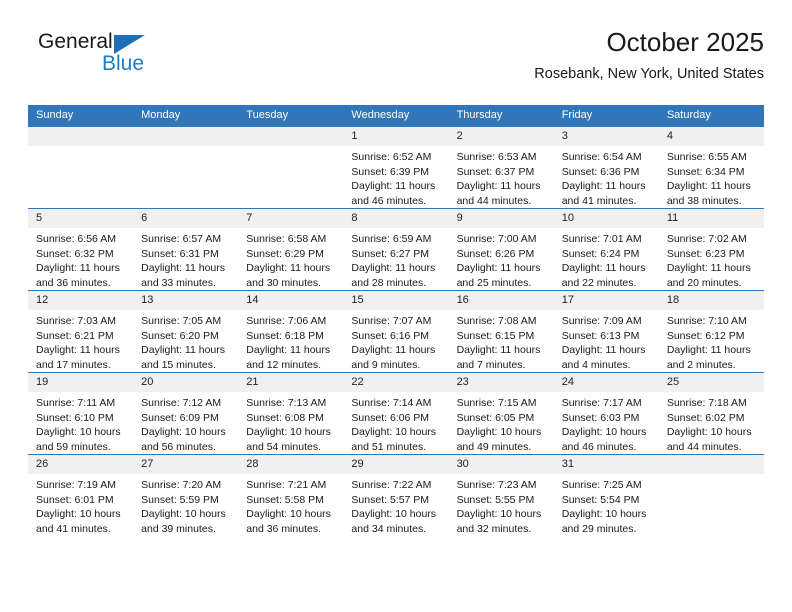 The width and height of the screenshot is (792, 612). I want to click on sunrise-text: Sunrise: 7:18 AM, so click(706, 403).